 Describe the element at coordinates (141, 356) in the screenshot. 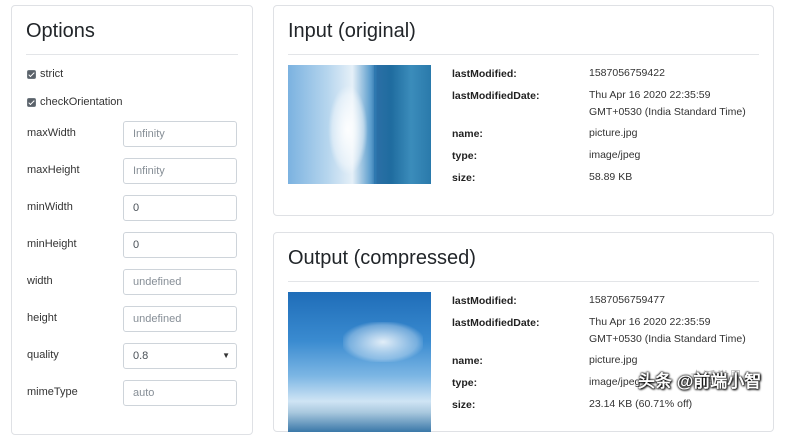

I see `quality-select-value: 0.8` at that location.